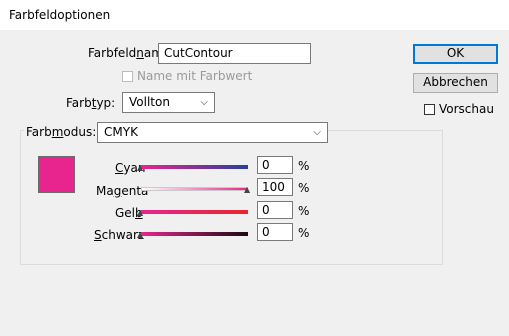  I want to click on black-slider-thumb: ▲, so click(140, 235).